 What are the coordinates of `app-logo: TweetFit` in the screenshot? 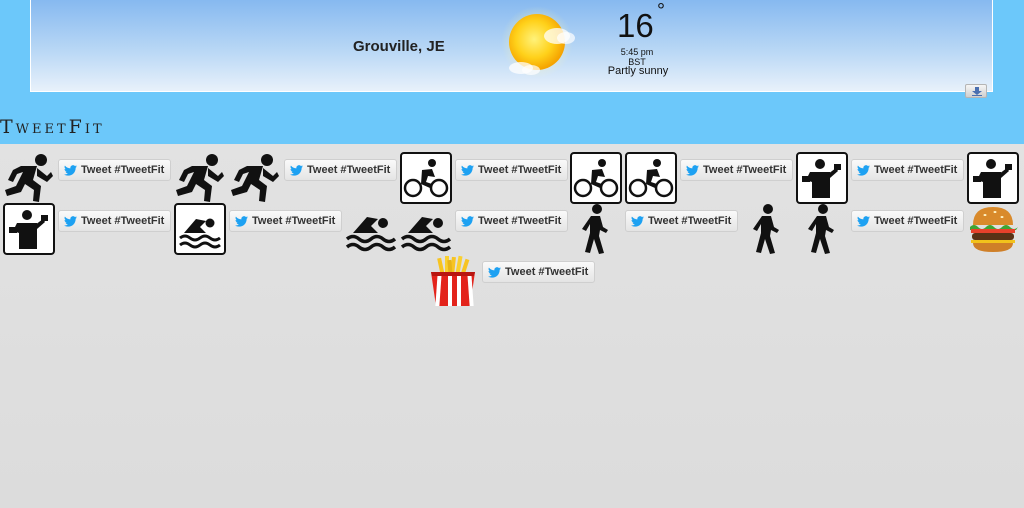 It's located at (52, 127).